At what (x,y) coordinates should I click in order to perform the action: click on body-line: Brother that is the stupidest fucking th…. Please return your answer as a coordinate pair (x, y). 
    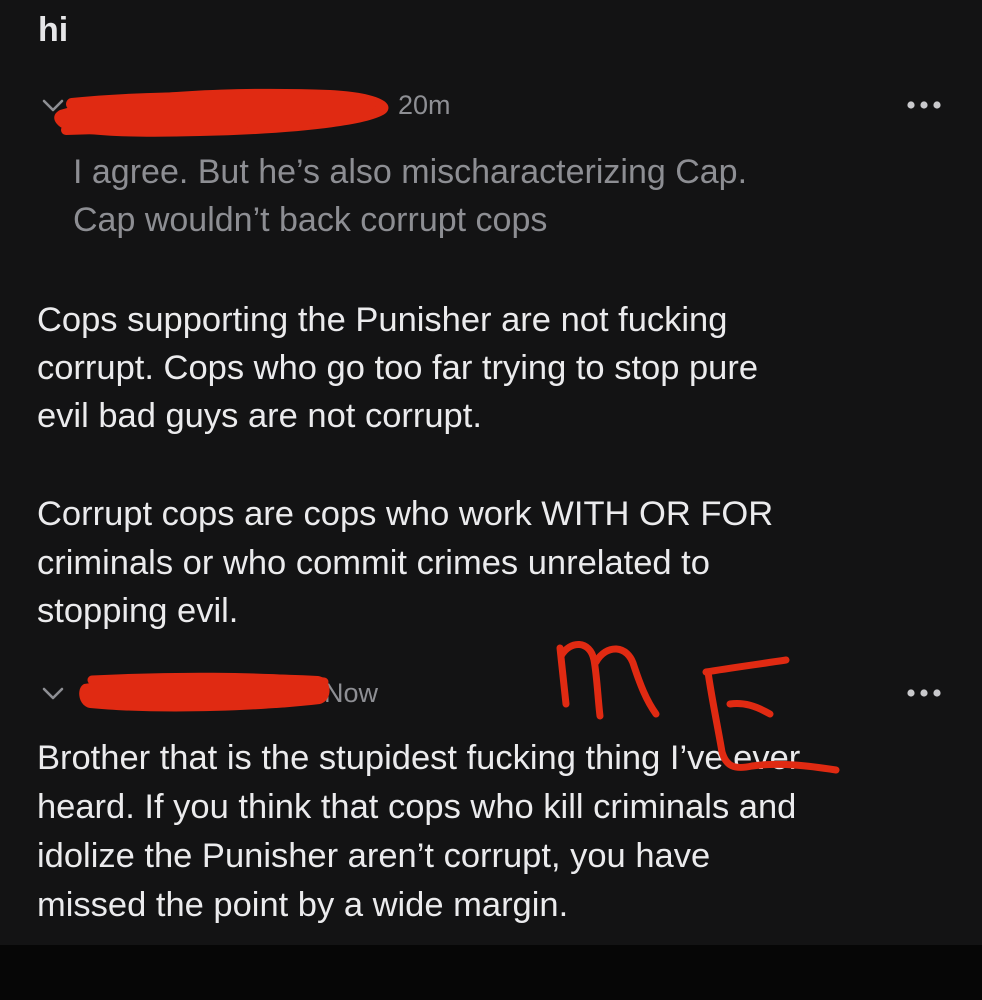
    Looking at the image, I should click on (419, 758).